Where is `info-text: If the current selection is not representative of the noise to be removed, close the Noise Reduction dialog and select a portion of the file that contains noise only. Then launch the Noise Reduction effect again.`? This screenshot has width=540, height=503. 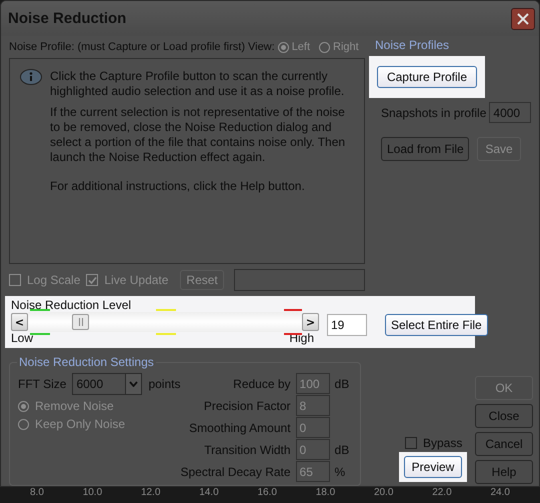
info-text: If the current selection is not representative of the noise to be removed, close the Noise Reduction dialog and select a portion of the file that contains noise only. Then launch the Noise Reduction effect again. is located at coordinates (198, 135).